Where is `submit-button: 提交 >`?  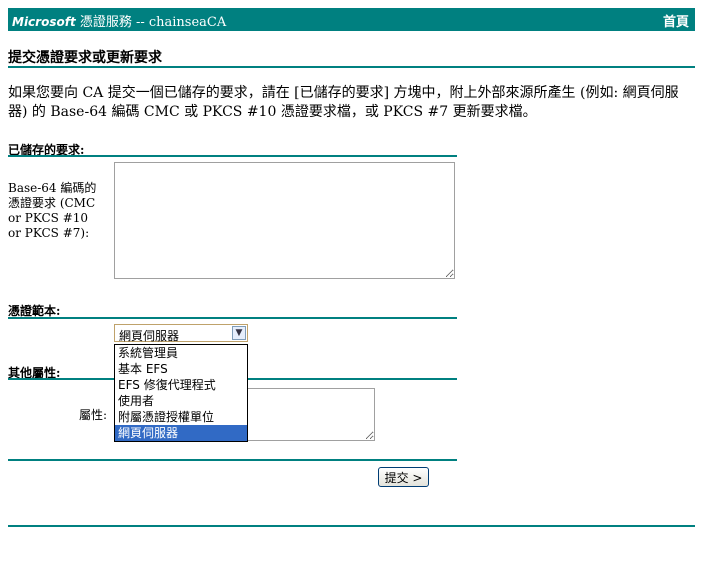 submit-button: 提交 > is located at coordinates (403, 477).